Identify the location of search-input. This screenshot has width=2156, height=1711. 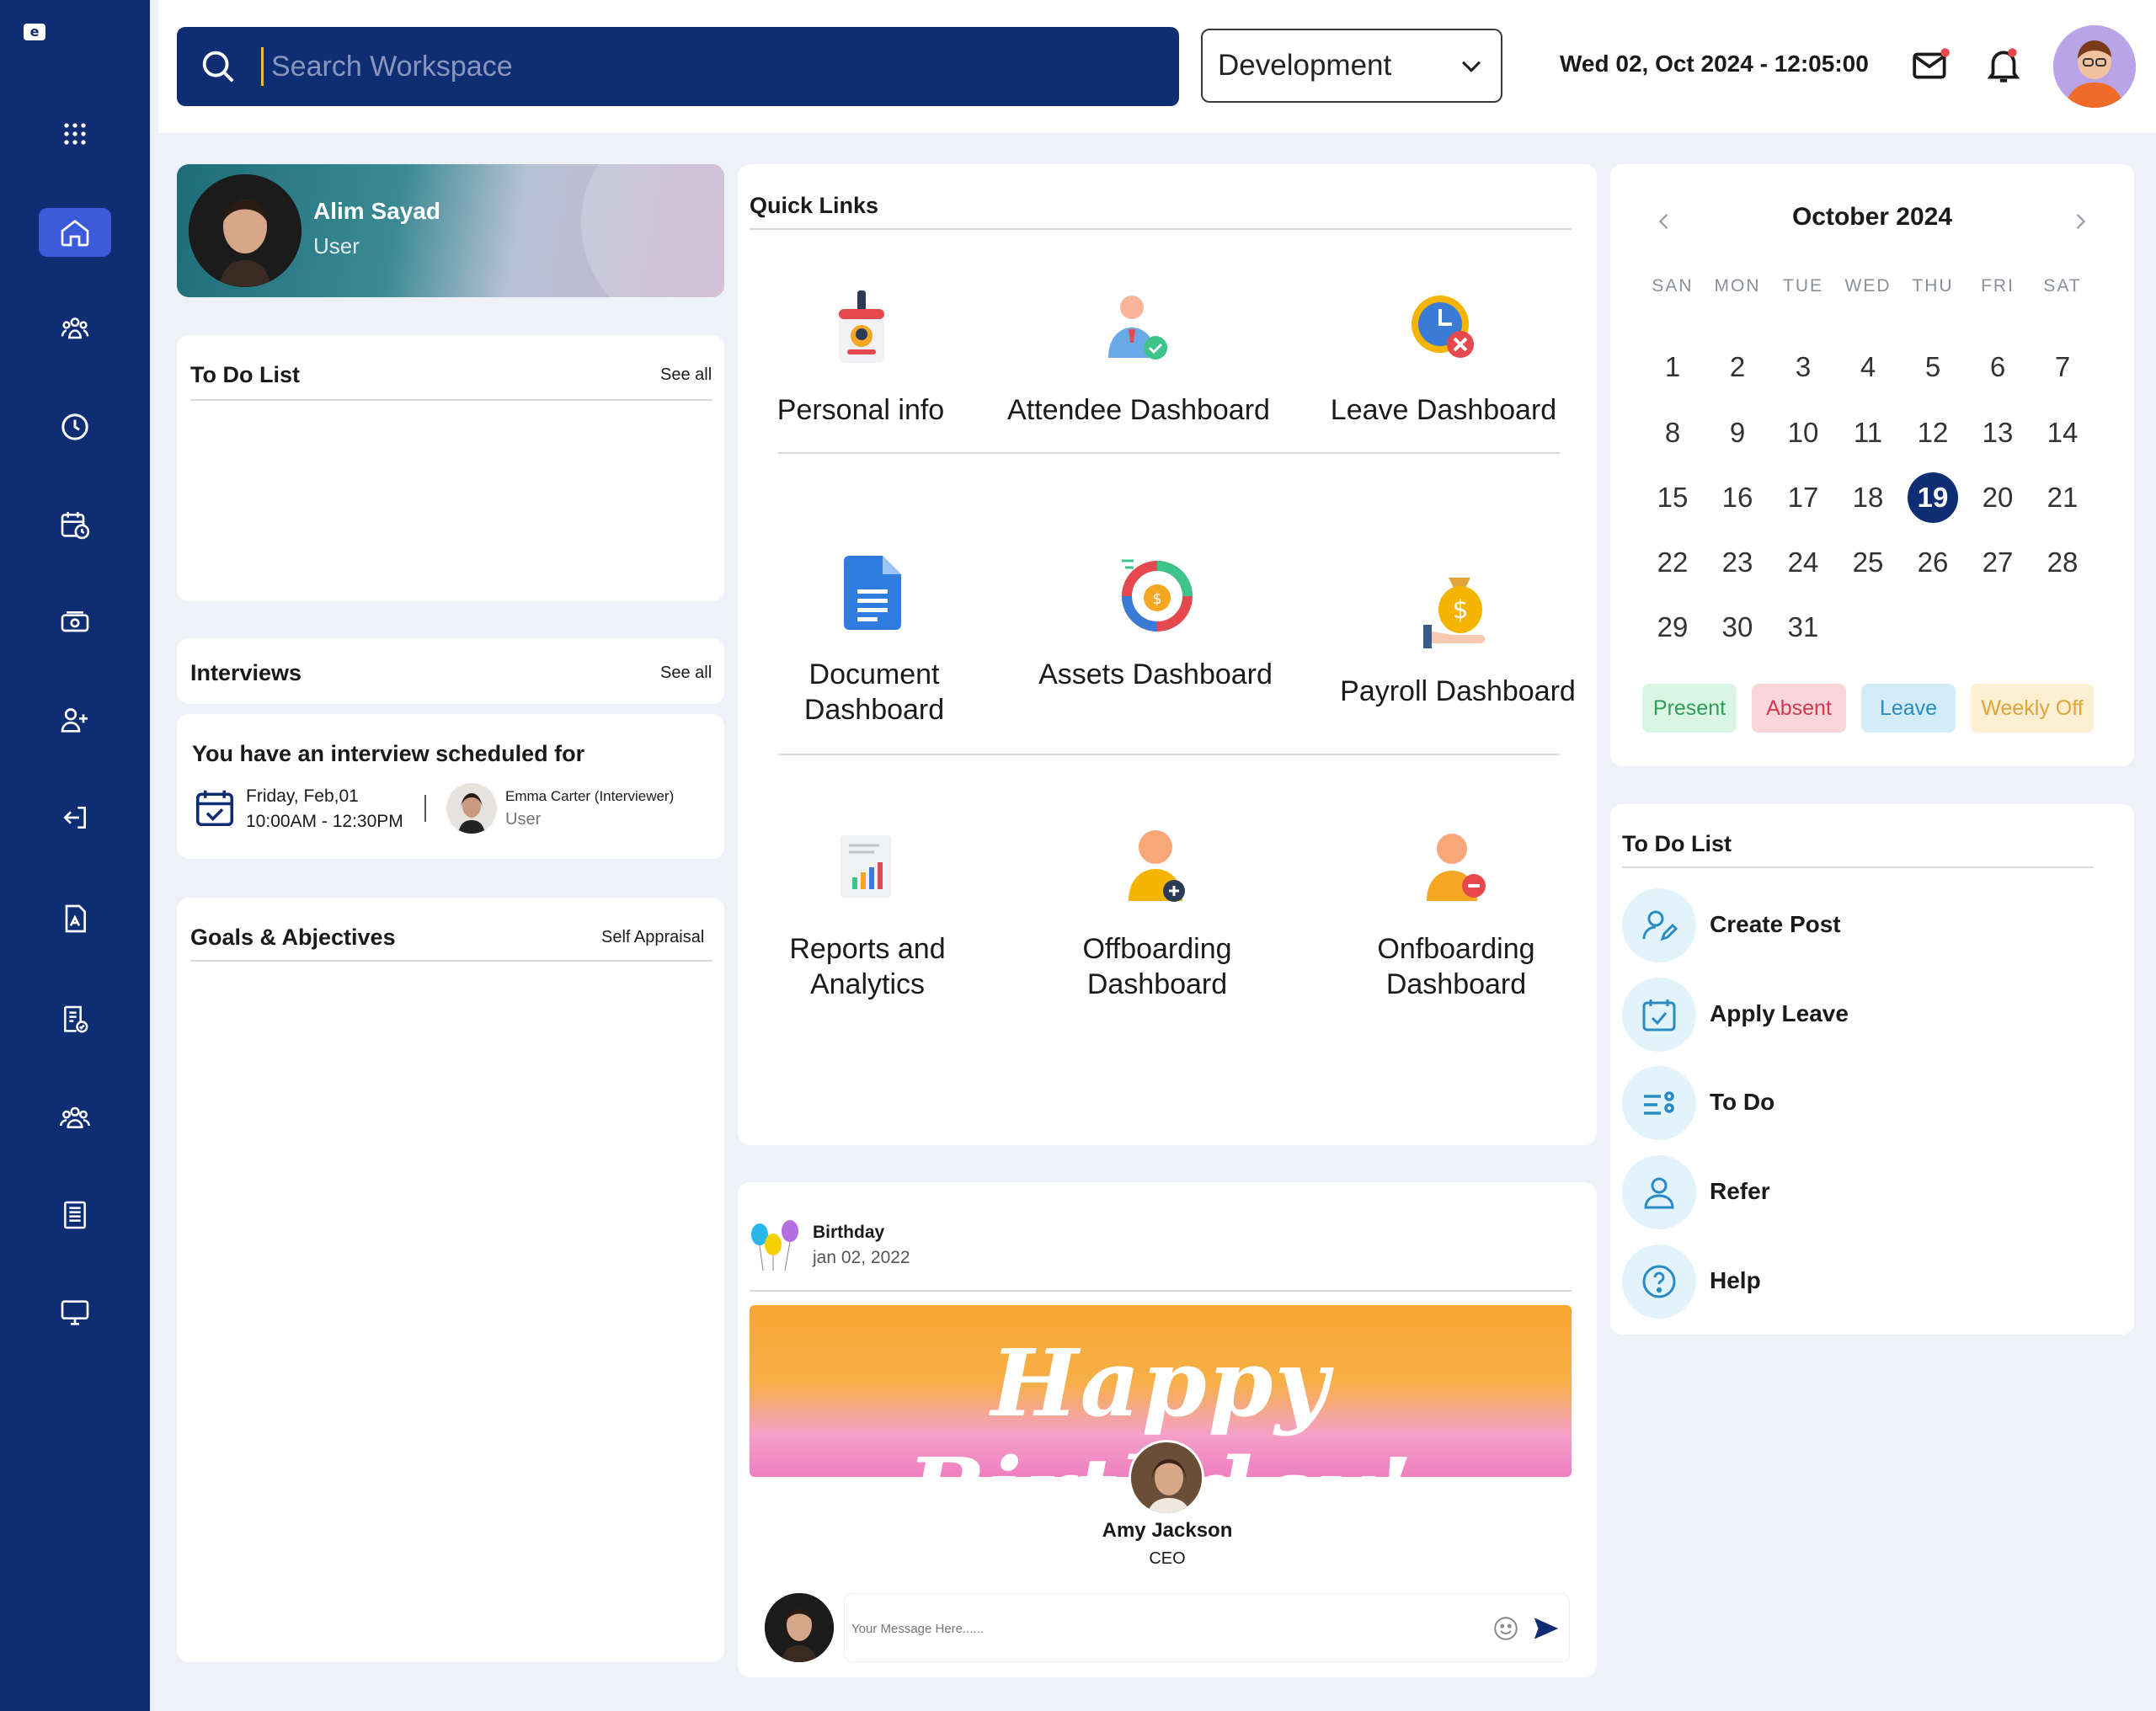
(709, 66).